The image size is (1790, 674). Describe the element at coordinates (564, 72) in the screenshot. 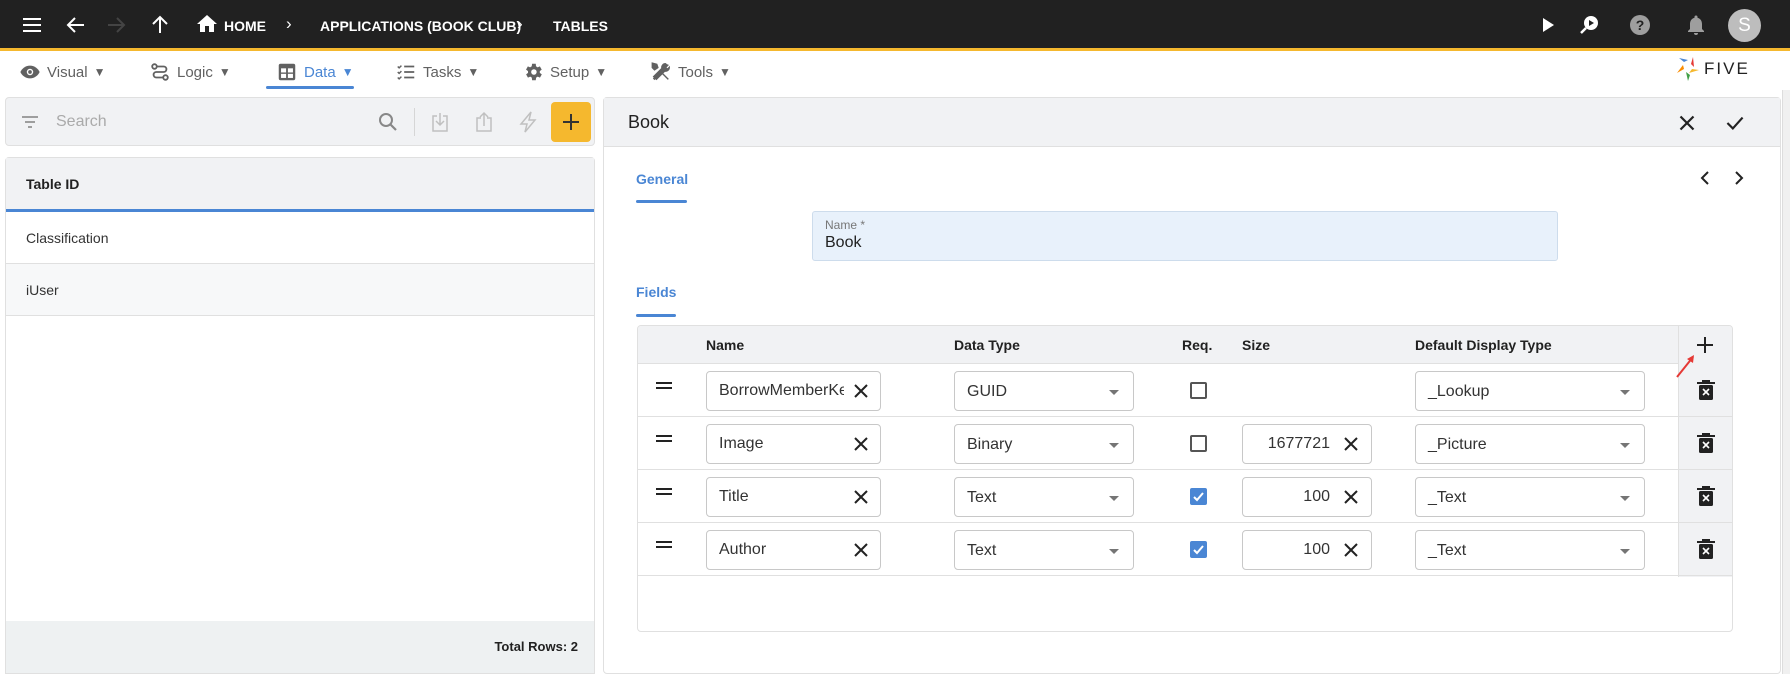

I see `menu-setup: Setup ▼` at that location.